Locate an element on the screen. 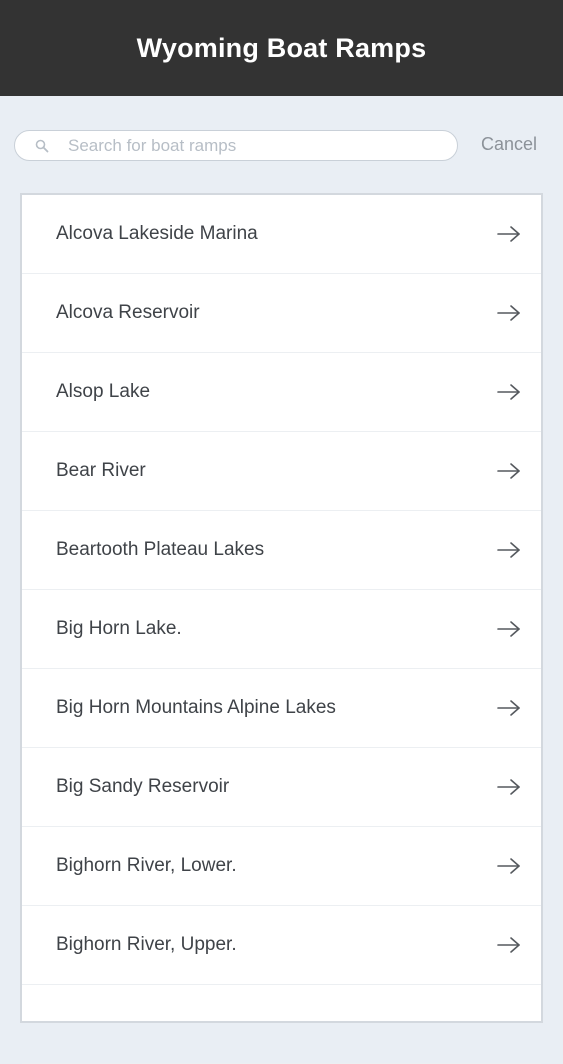 Image resolution: width=563 pixels, height=1064 pixels. list-item: Big Horn Lake. is located at coordinates (281, 629).